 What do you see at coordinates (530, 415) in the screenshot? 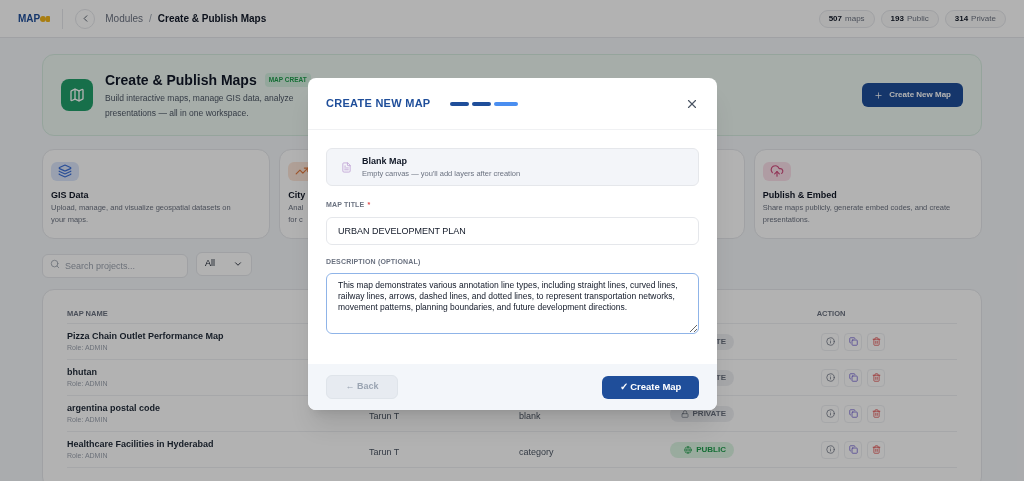
I see `type-cell: blank` at bounding box center [530, 415].